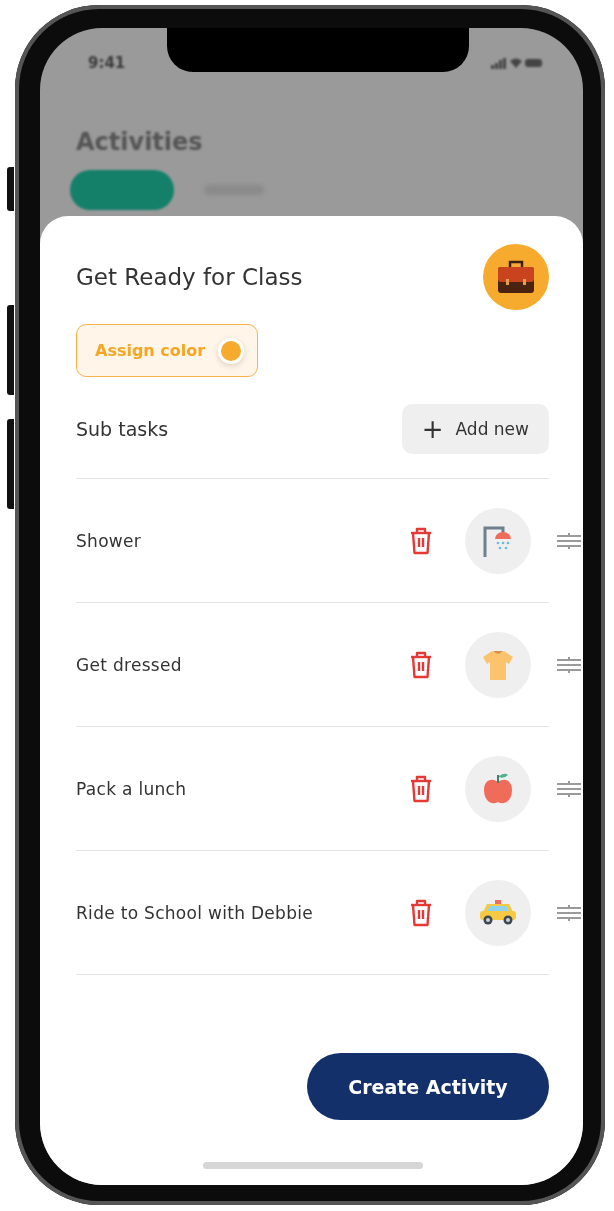 The image size is (614, 1211). Describe the element at coordinates (498, 912) in the screenshot. I see `taxi-icon` at that location.